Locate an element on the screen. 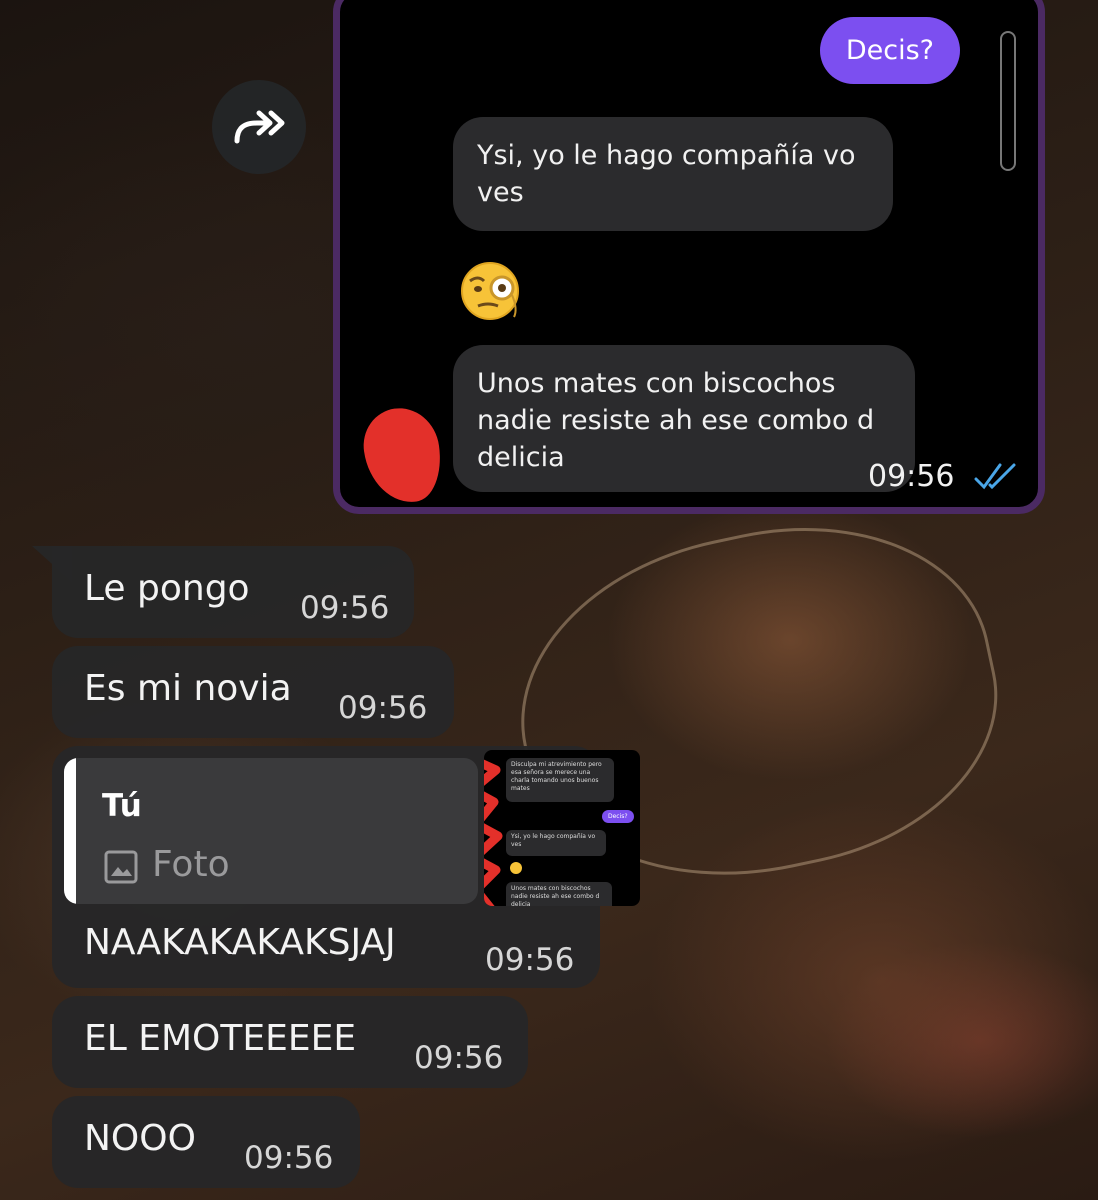  message-text: NOOO is located at coordinates (140, 1138).